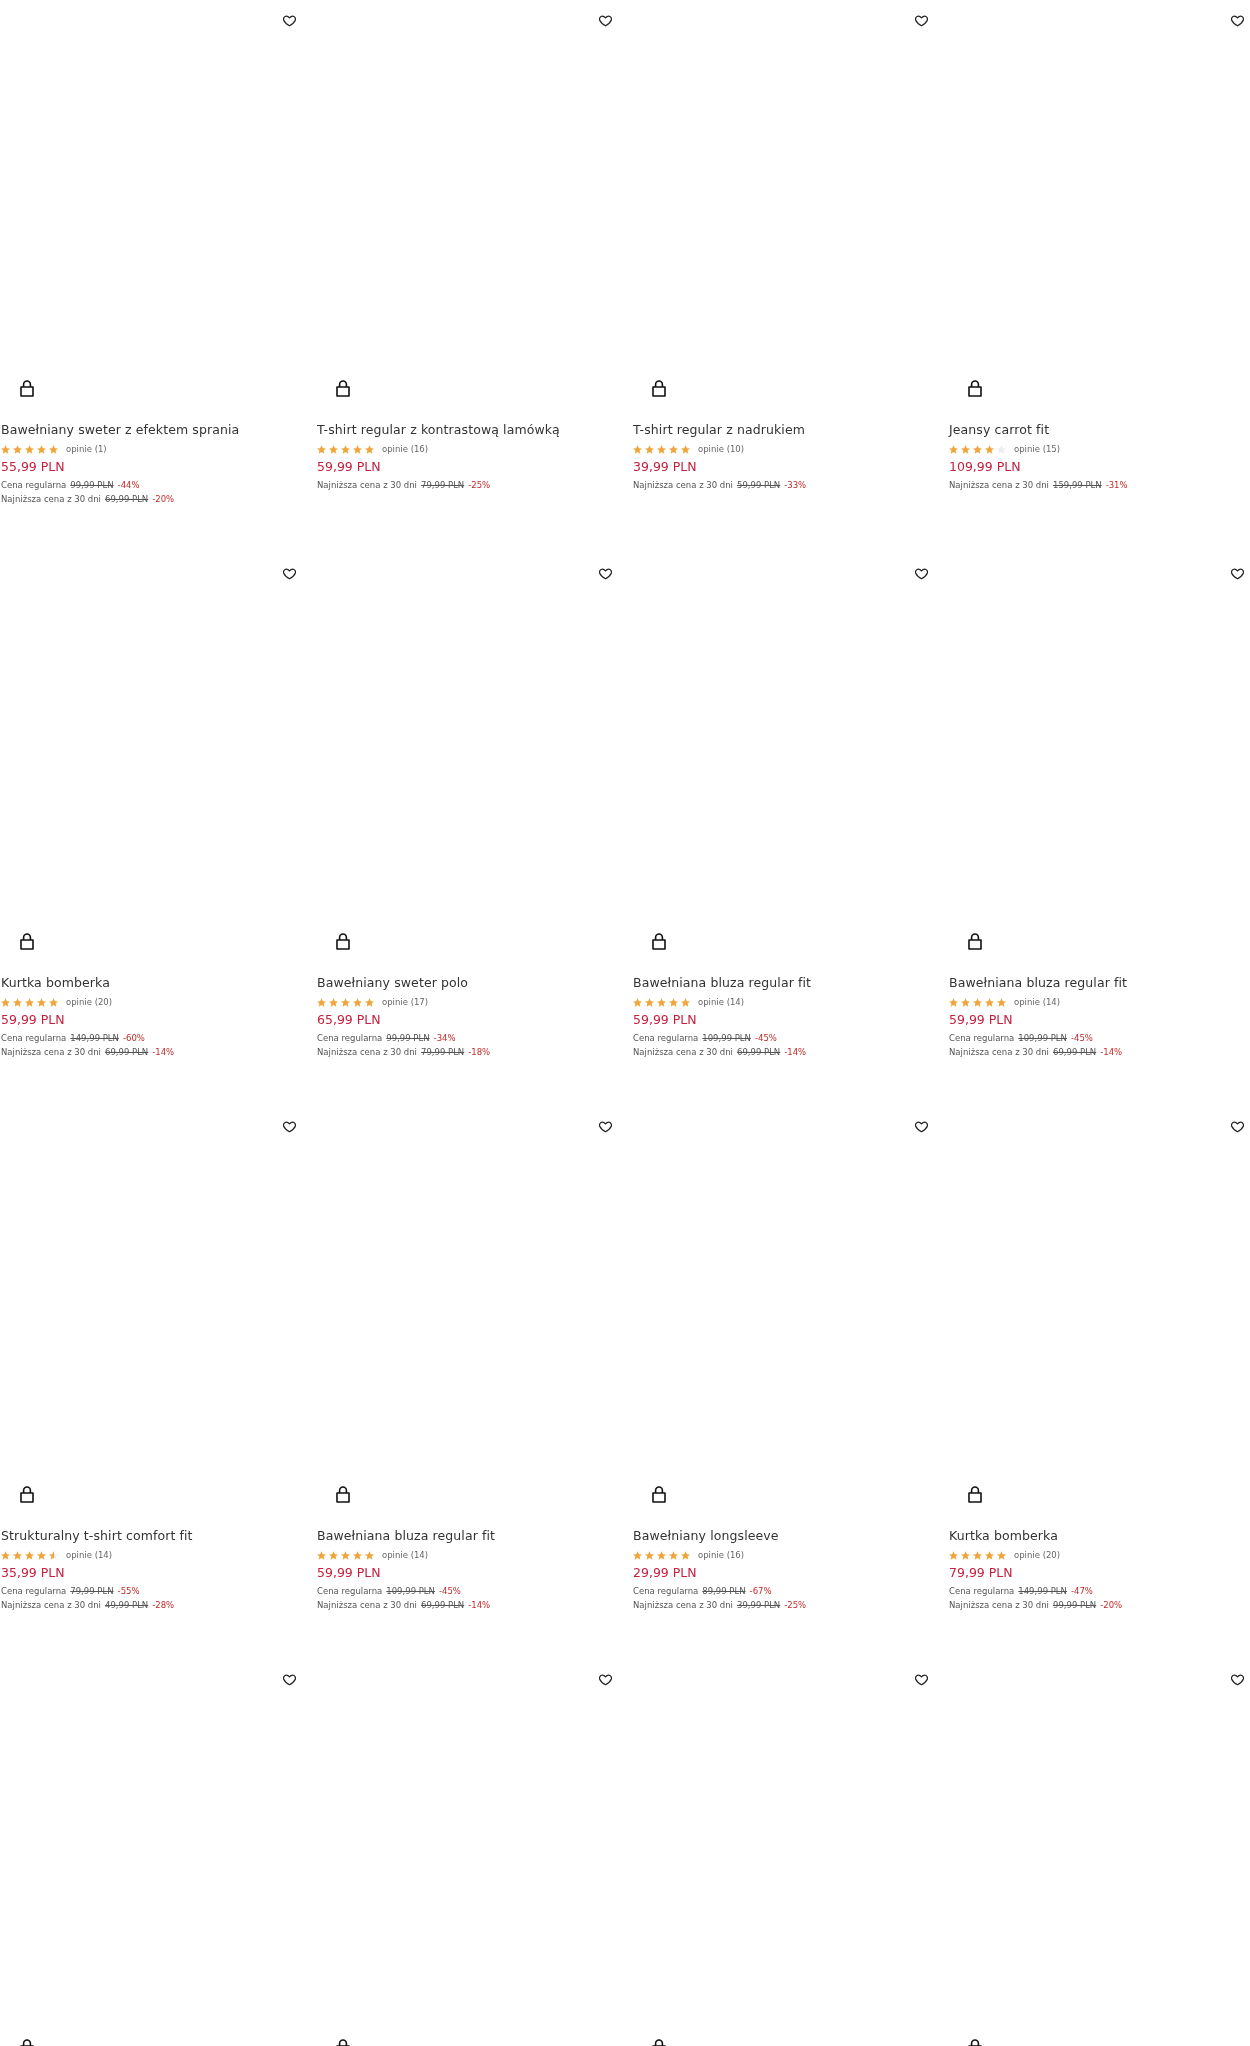 This screenshot has height=2046, width=1250. Describe the element at coordinates (719, 430) in the screenshot. I see `product-title: T-shirt regular z nadrukiem` at that location.